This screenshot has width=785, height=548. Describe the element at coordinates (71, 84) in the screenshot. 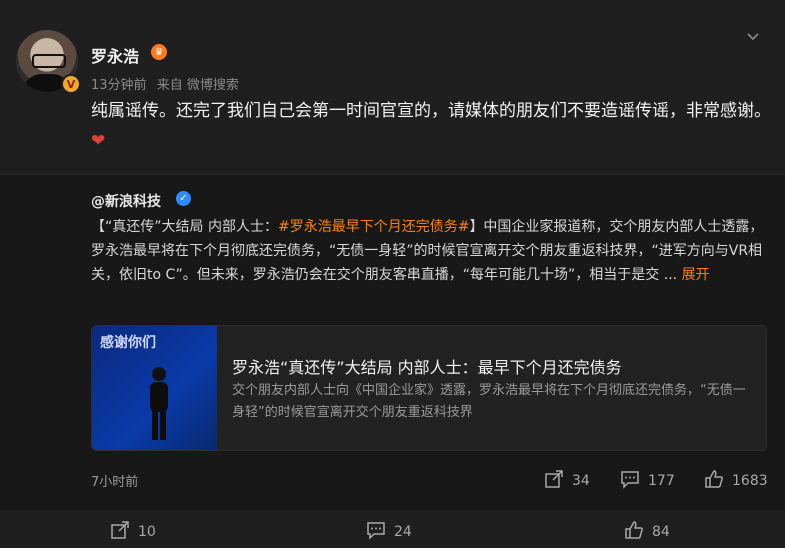

I see `verified-badge-icon: V` at that location.